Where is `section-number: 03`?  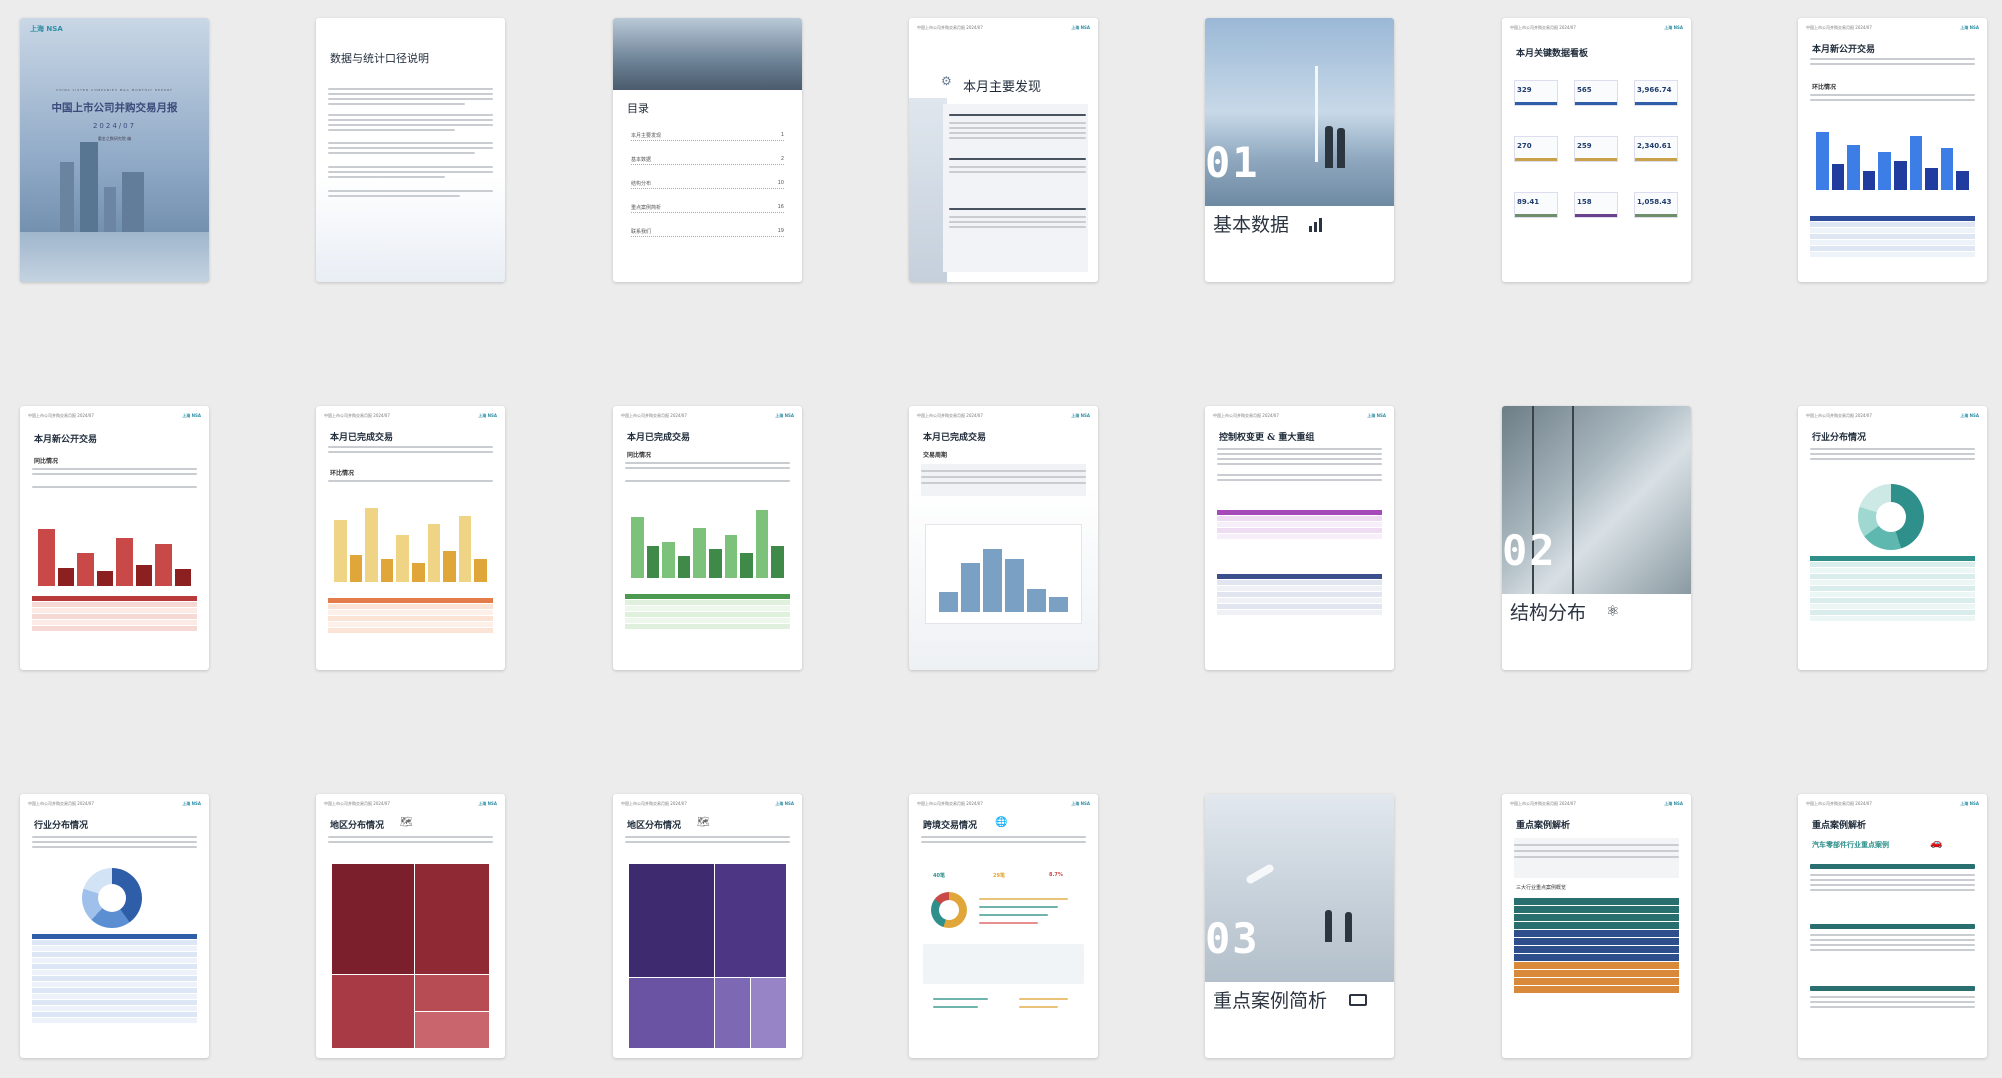 section-number: 03 is located at coordinates (1232, 938).